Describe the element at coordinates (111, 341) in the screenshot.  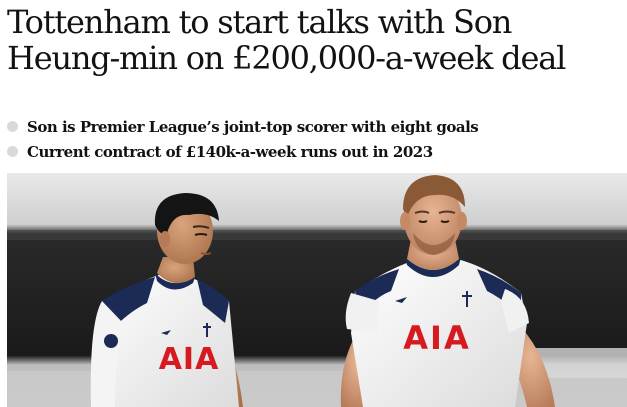
I see `premier-league-badge` at that location.